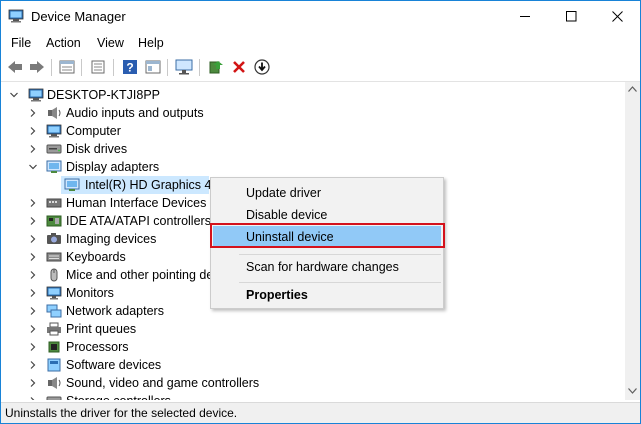  I want to click on tree-root: DESKTOP-KTJI8PP, so click(181, 95).